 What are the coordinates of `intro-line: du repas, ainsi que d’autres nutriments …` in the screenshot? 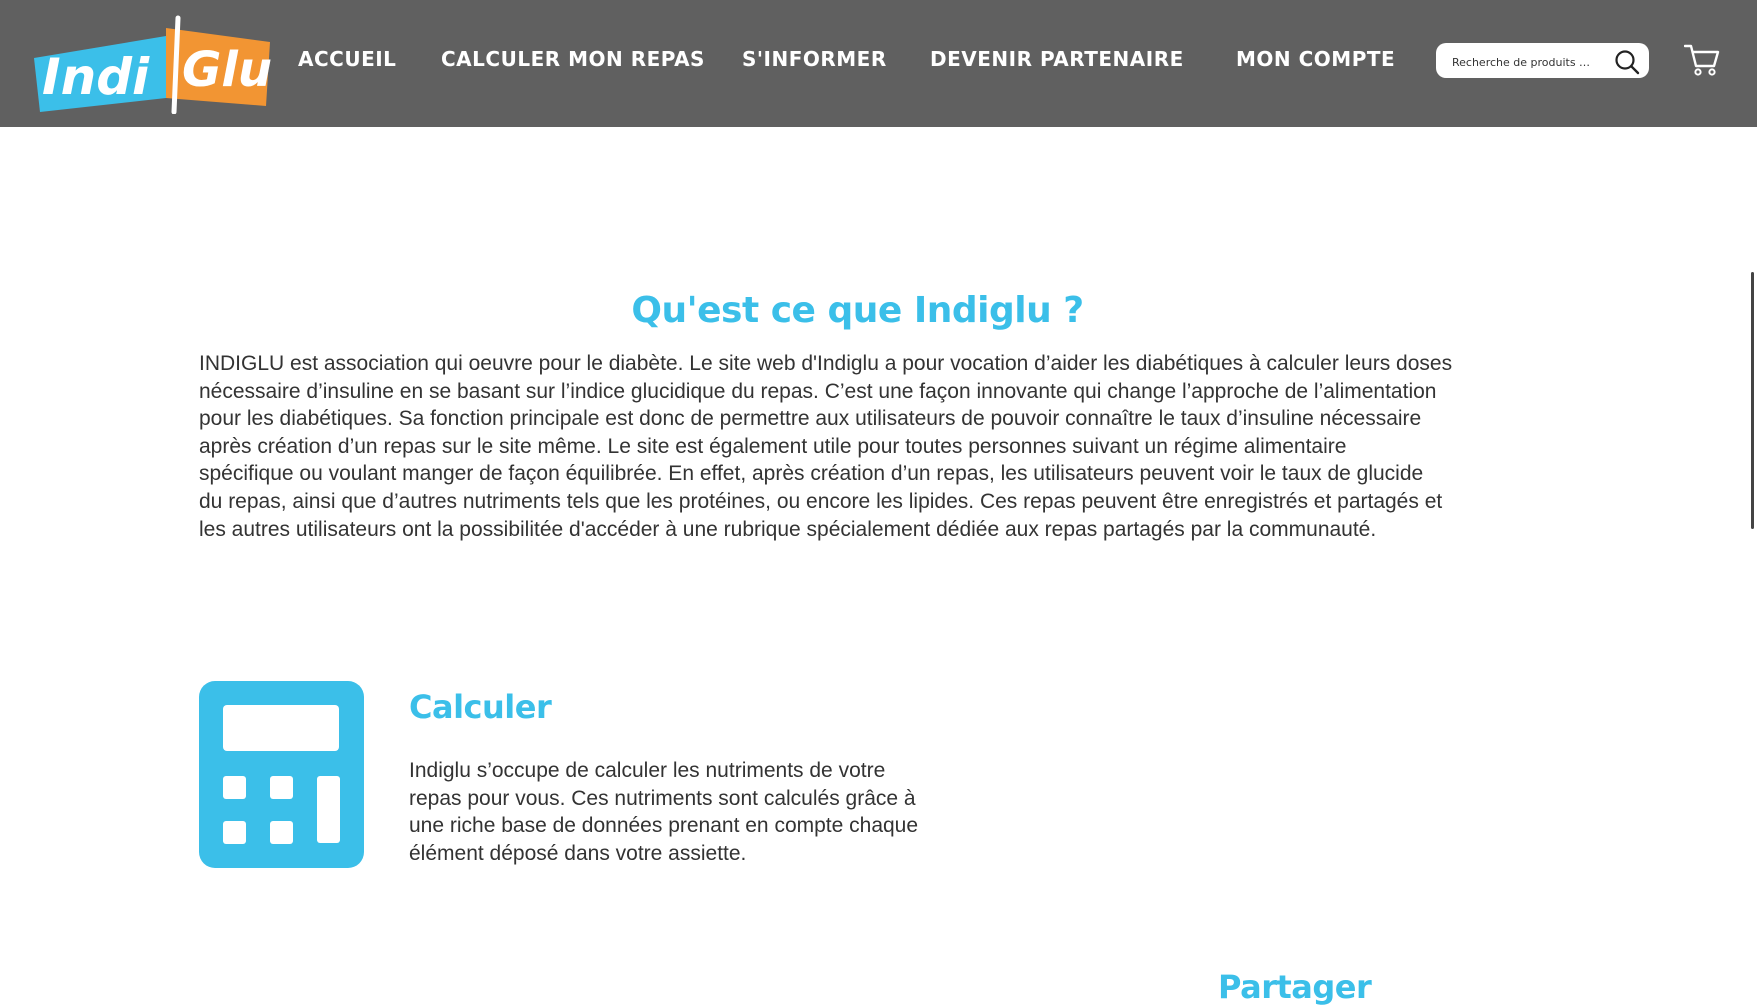 It's located at (821, 501).